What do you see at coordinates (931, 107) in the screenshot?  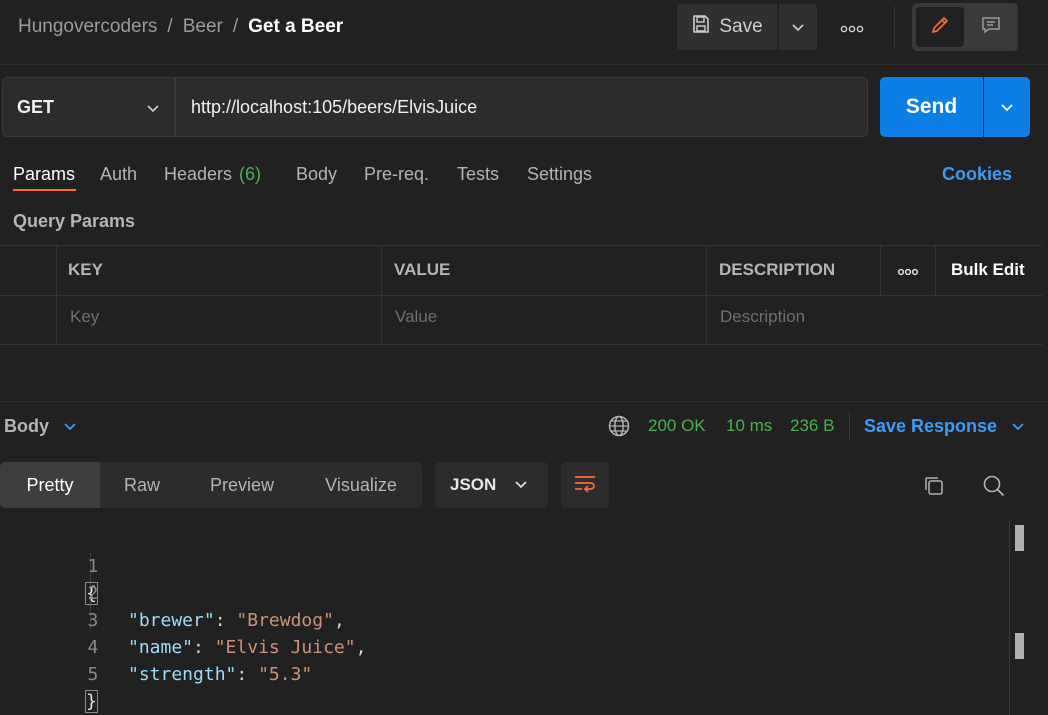 I see `send-button: Send` at bounding box center [931, 107].